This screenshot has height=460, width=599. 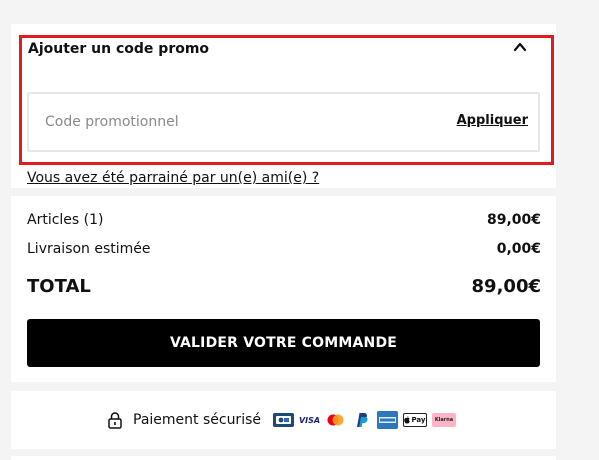 What do you see at coordinates (518, 249) in the screenshot?
I see `shipping-value: 0,00€` at bounding box center [518, 249].